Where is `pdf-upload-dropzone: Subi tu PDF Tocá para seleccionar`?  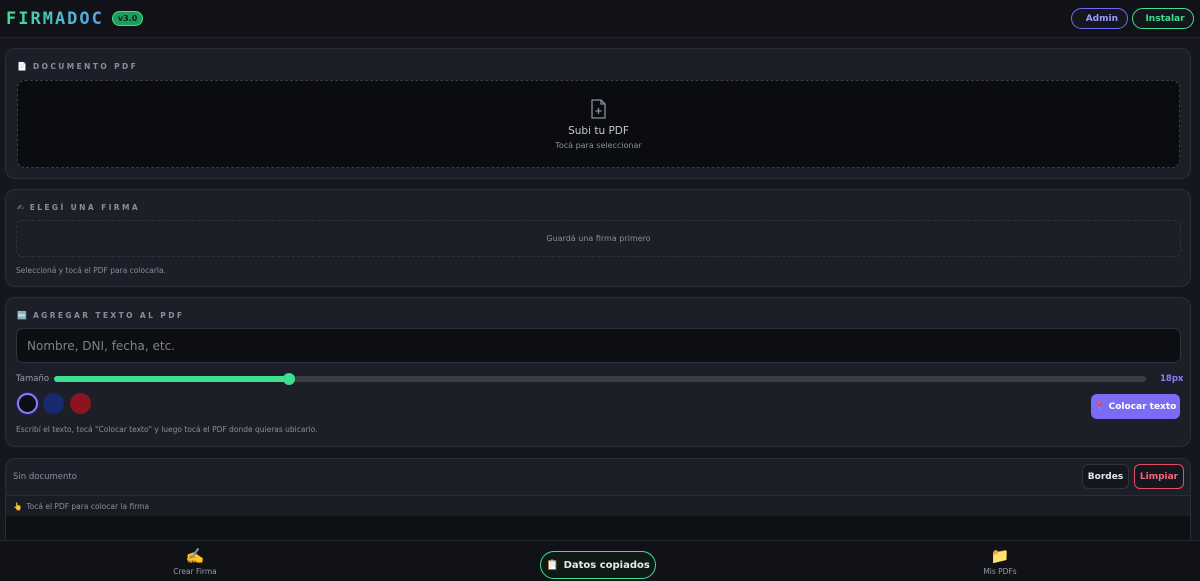
pdf-upload-dropzone: Subi tu PDF Tocá para seleccionar is located at coordinates (598, 124).